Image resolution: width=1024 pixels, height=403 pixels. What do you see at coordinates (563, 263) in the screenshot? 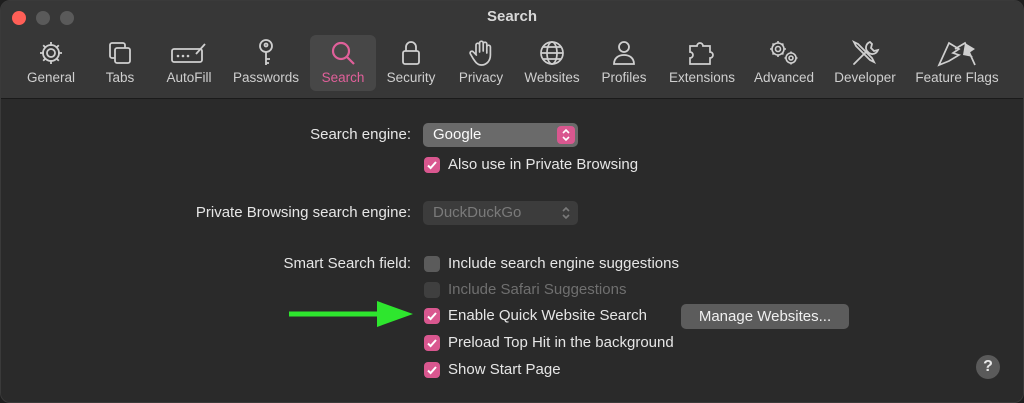
I see `search-suggestions-label: Include search engine suggestions` at bounding box center [563, 263].